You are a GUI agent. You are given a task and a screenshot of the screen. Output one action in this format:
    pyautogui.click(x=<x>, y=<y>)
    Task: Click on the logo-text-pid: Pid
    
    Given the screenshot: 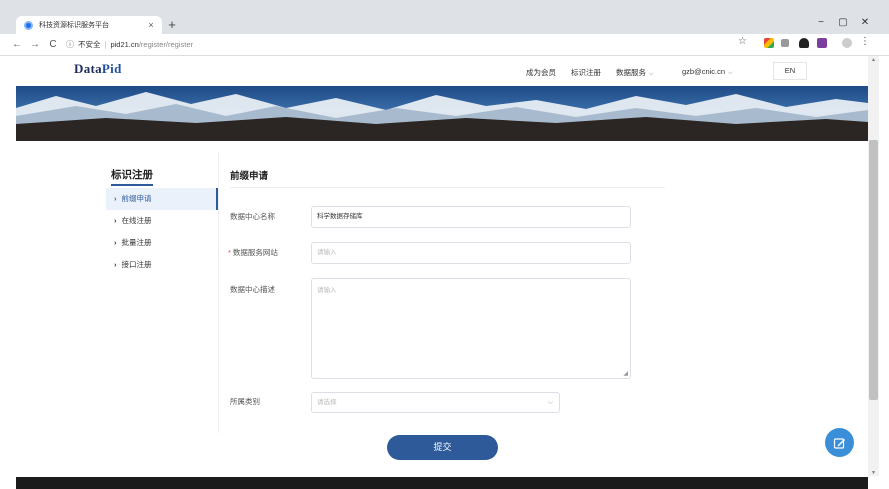 What is the action you would take?
    pyautogui.click(x=111, y=68)
    